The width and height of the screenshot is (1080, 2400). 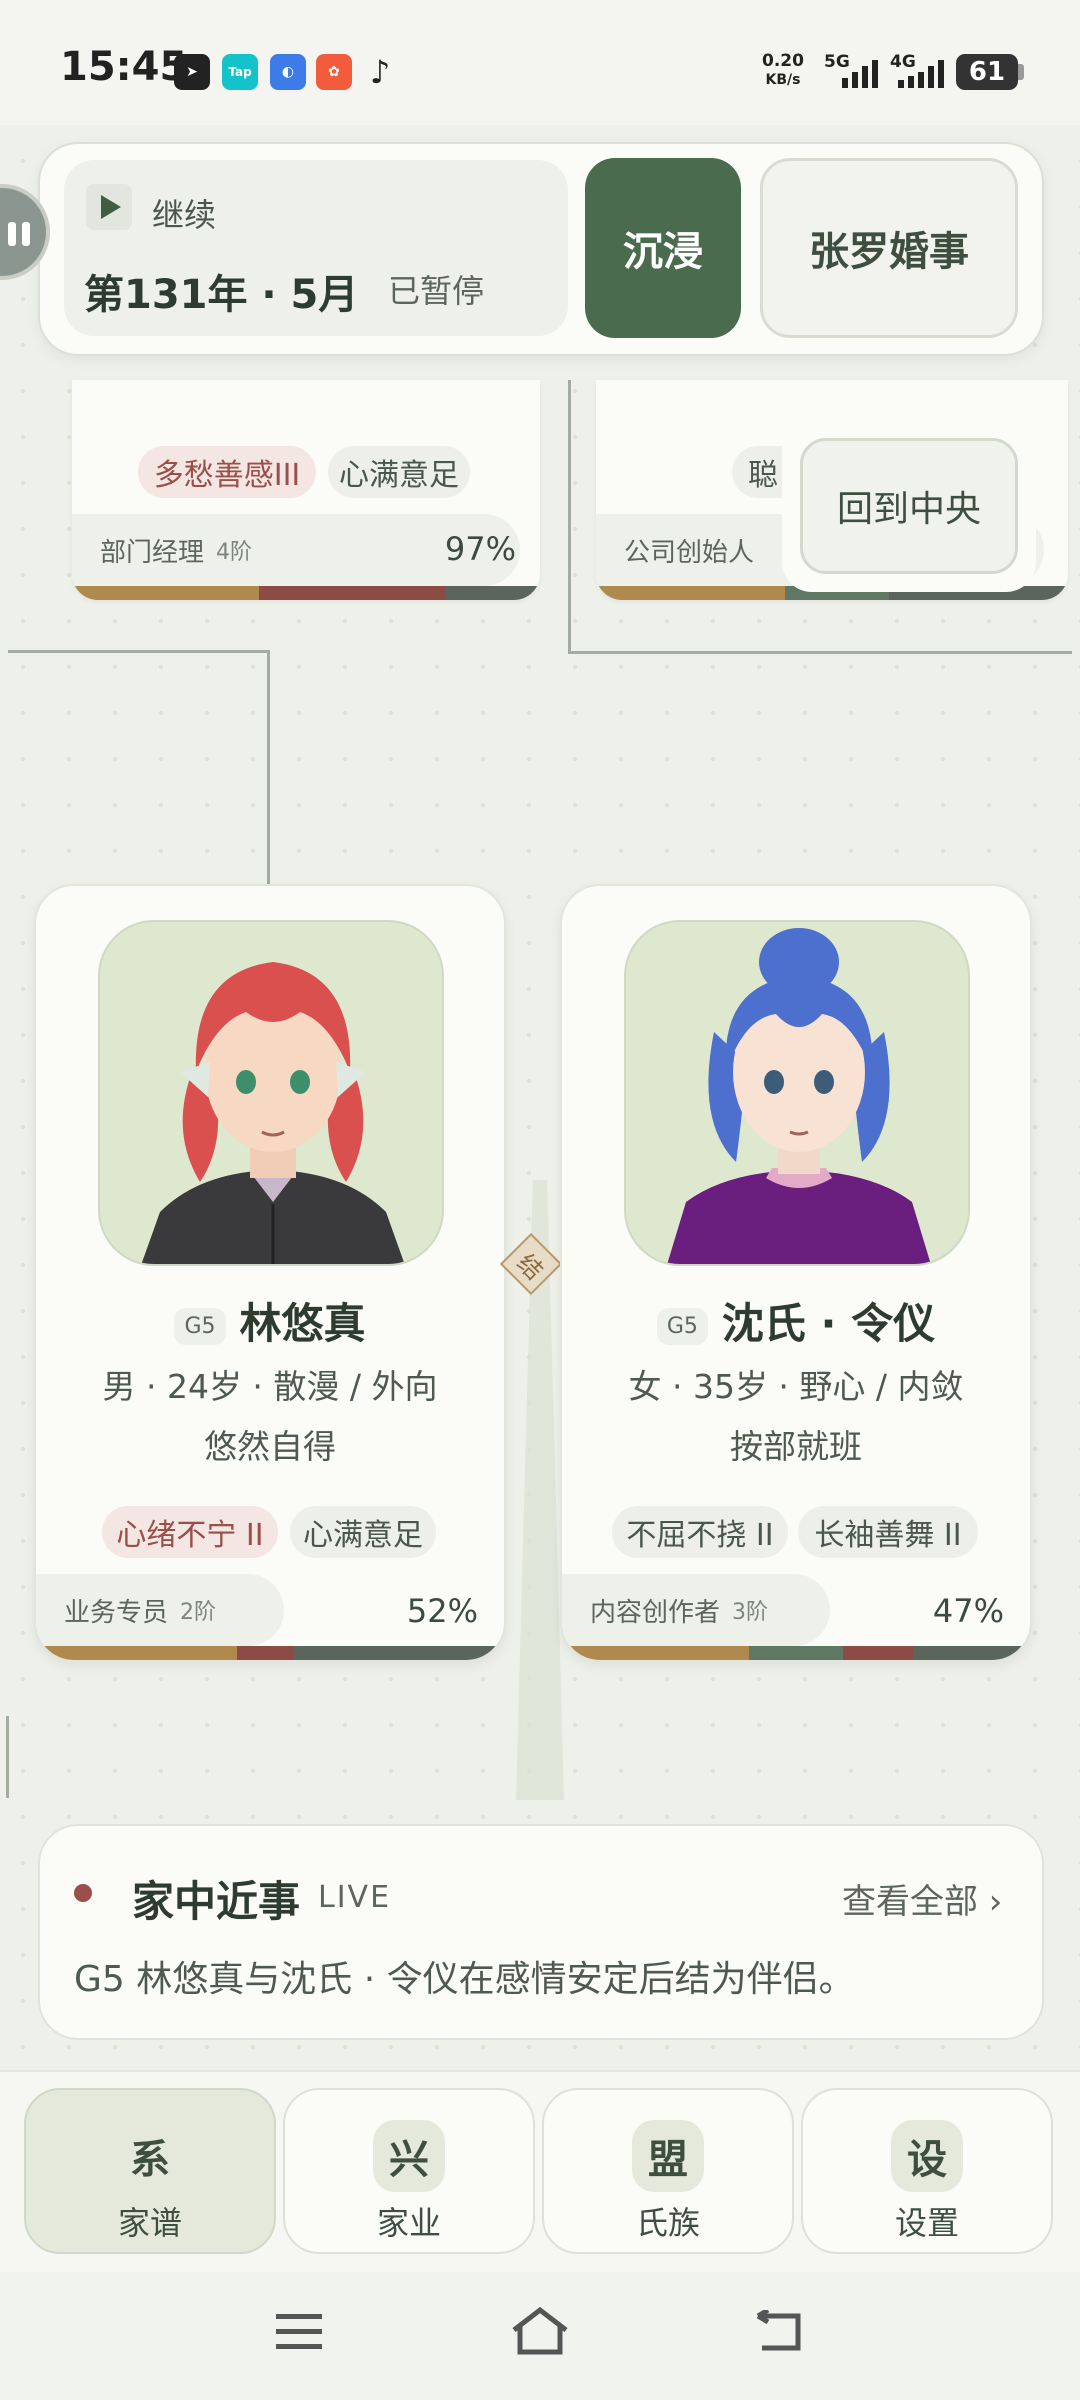 I want to click on nav-label: 氏族, so click(x=667, y=2223).